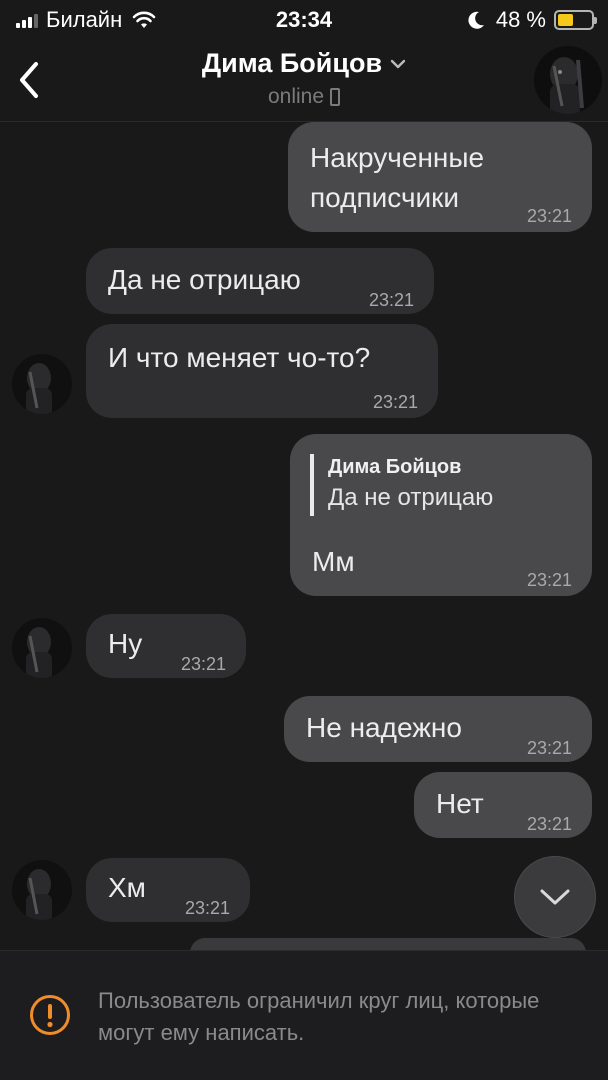 The image size is (608, 1080). I want to click on message-outgoing: Нет 23:21, so click(503, 805).